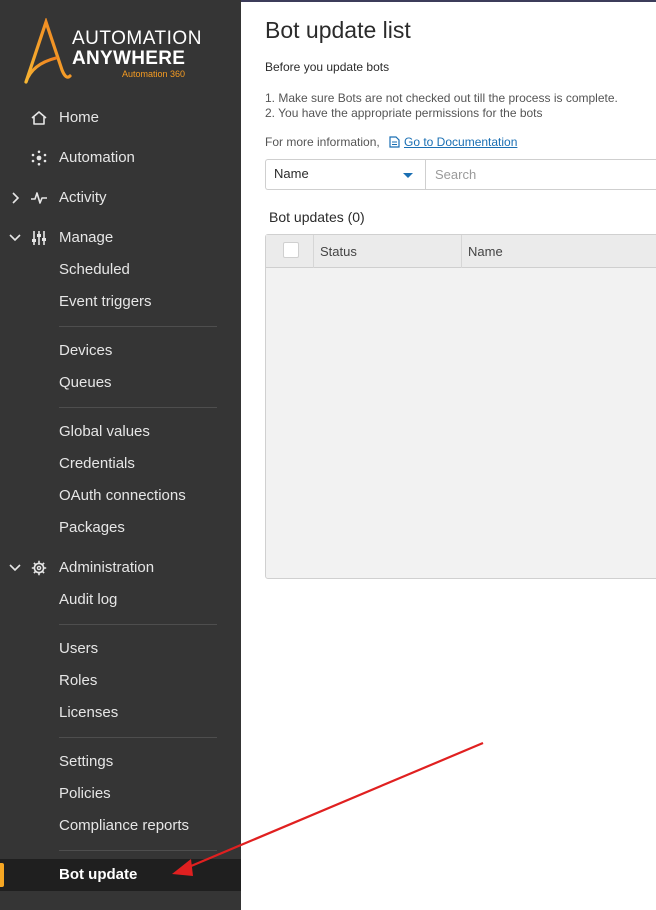 This screenshot has height=910, width=656. What do you see at coordinates (85, 793) in the screenshot?
I see `sidebar-item-label: Policies` at bounding box center [85, 793].